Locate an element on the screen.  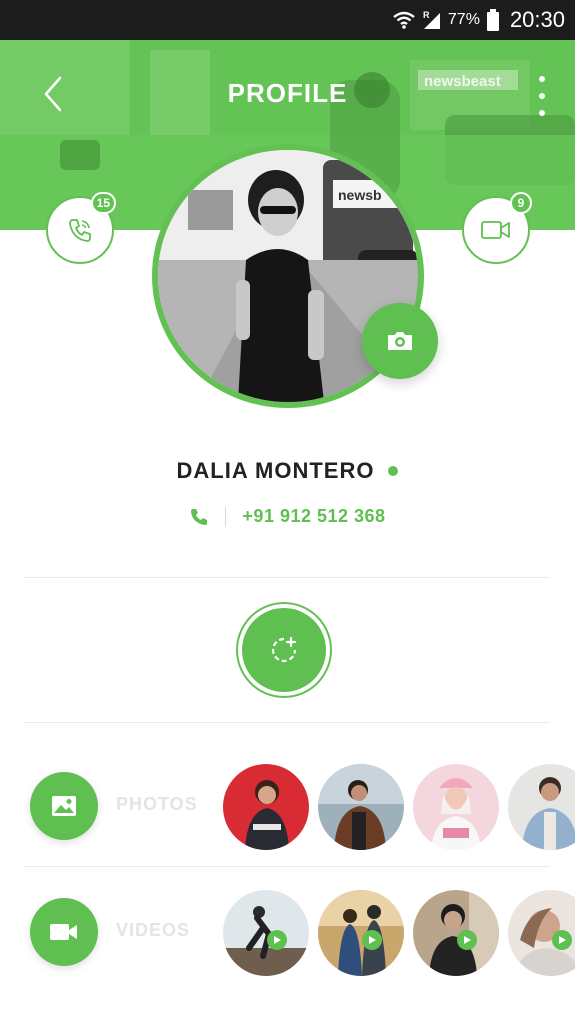
add-story-button-inner is located at coordinates (284, 650).